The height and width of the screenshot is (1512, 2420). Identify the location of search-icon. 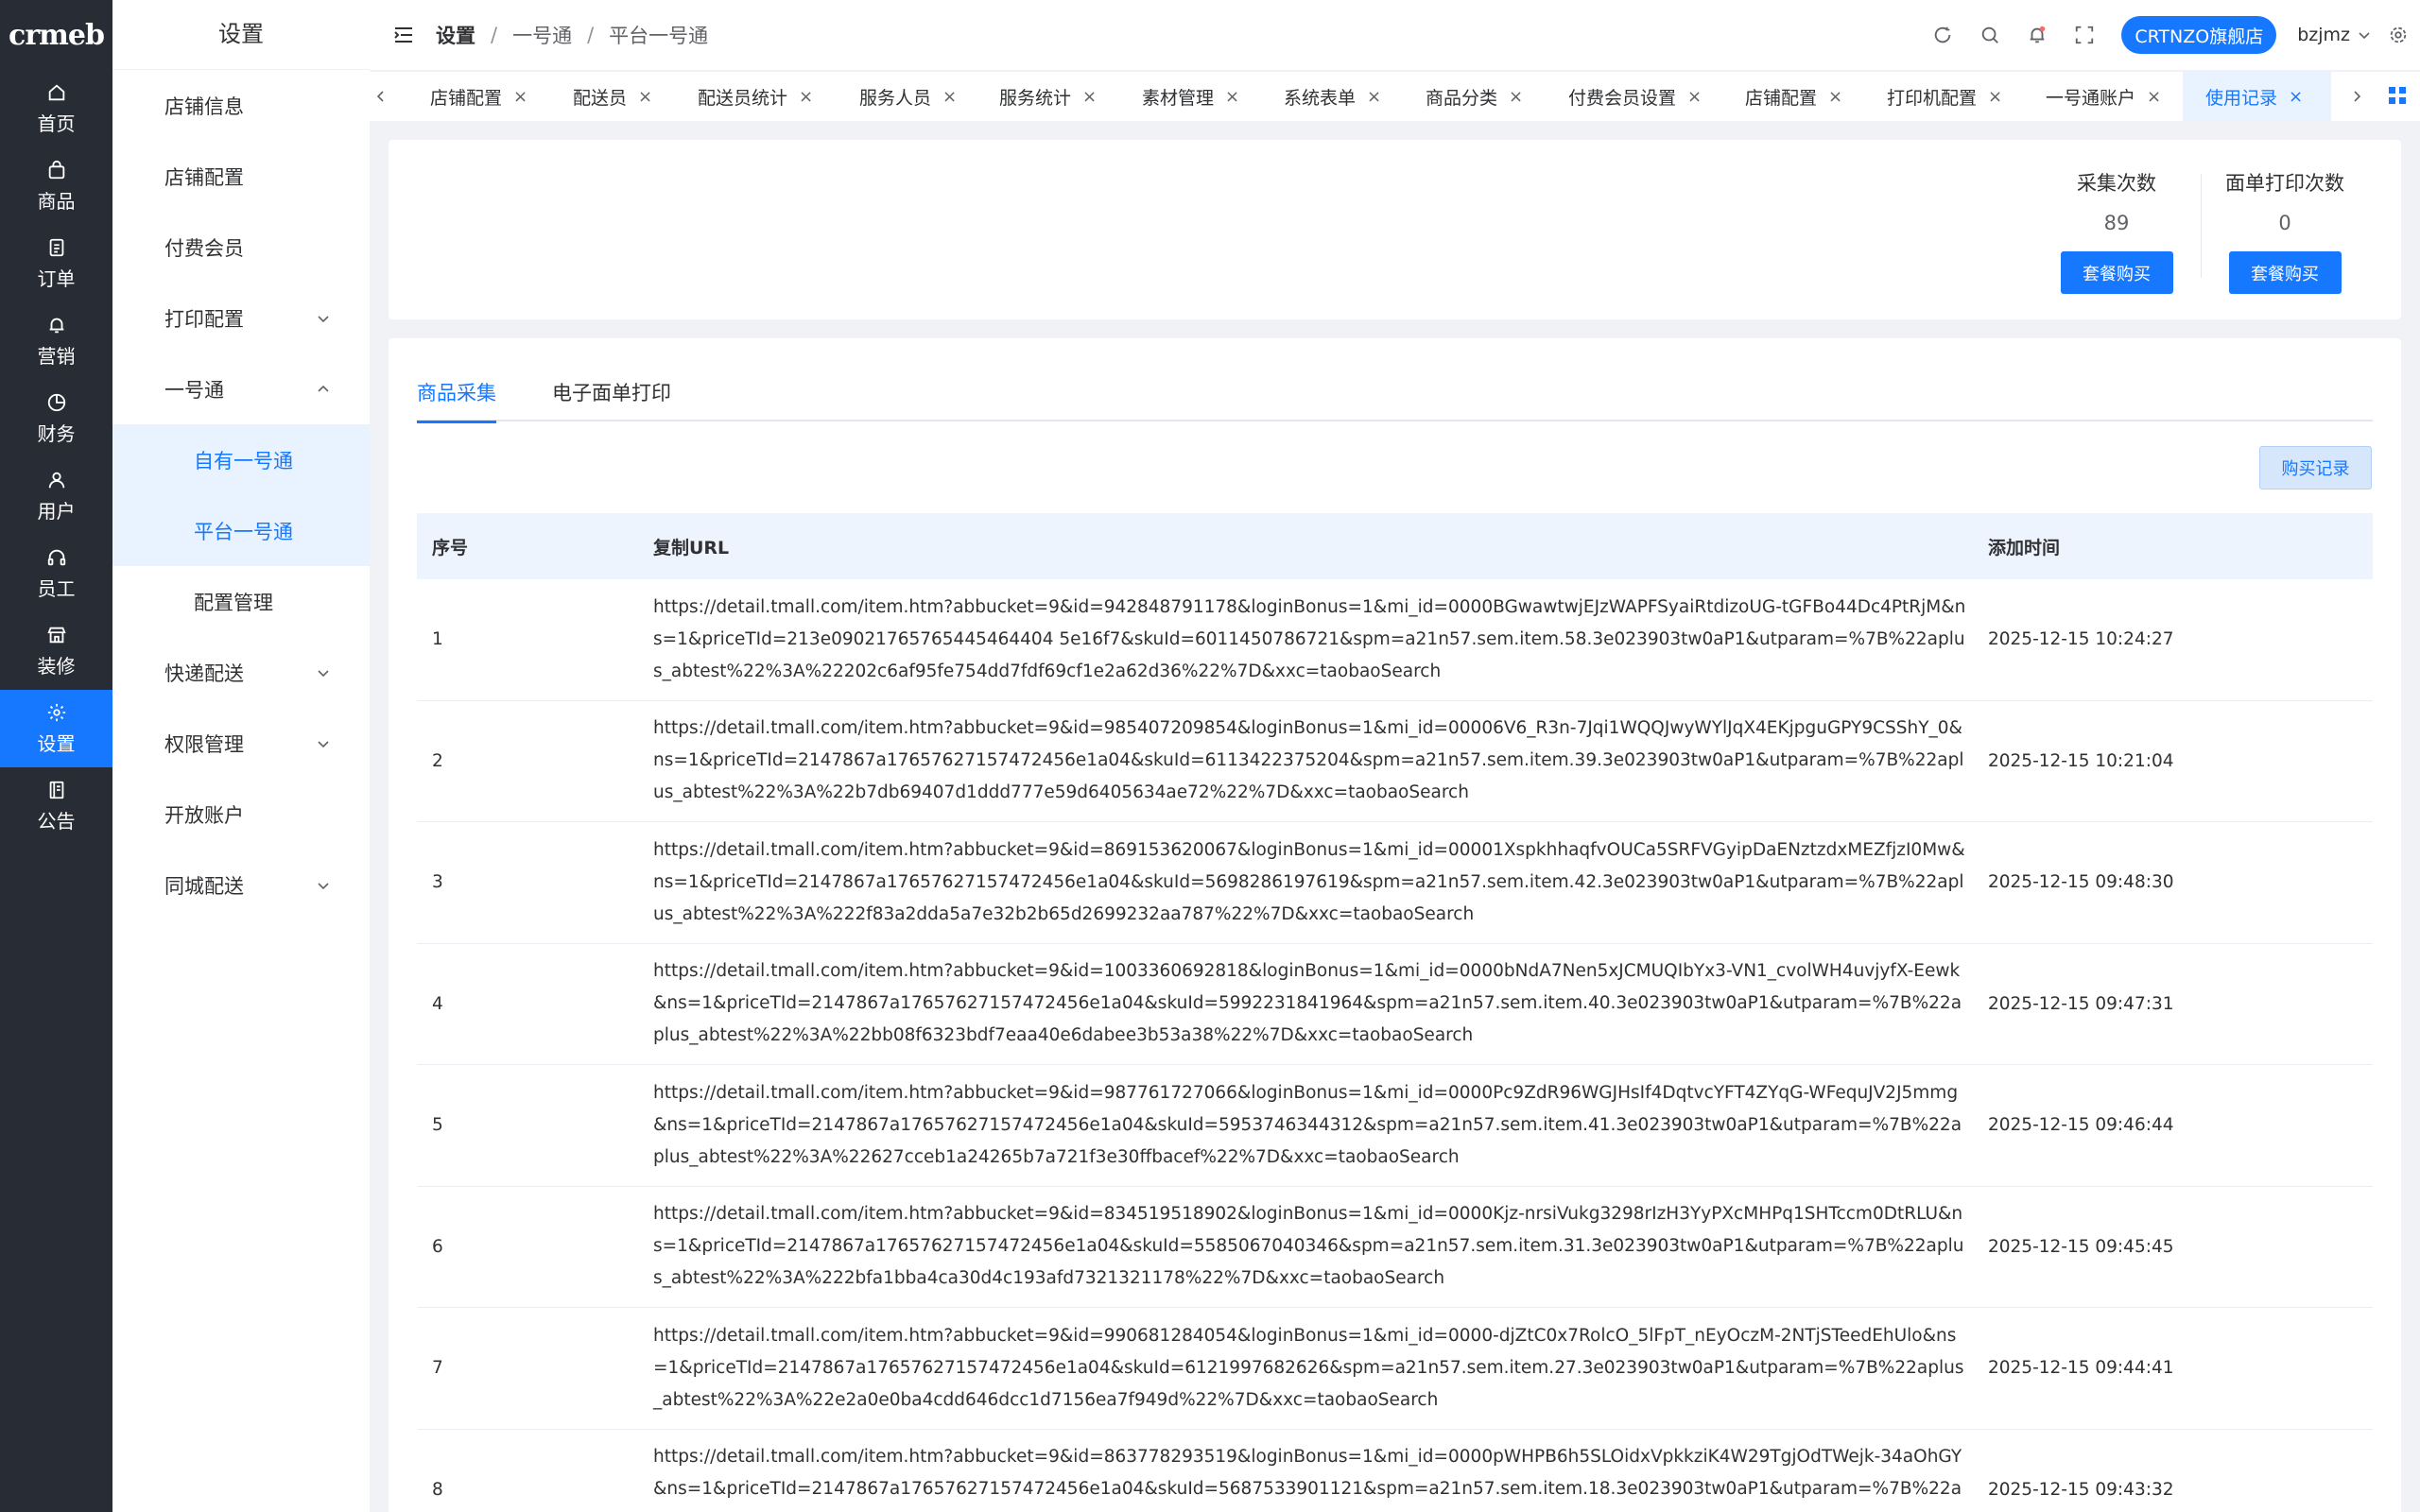
(1989, 35).